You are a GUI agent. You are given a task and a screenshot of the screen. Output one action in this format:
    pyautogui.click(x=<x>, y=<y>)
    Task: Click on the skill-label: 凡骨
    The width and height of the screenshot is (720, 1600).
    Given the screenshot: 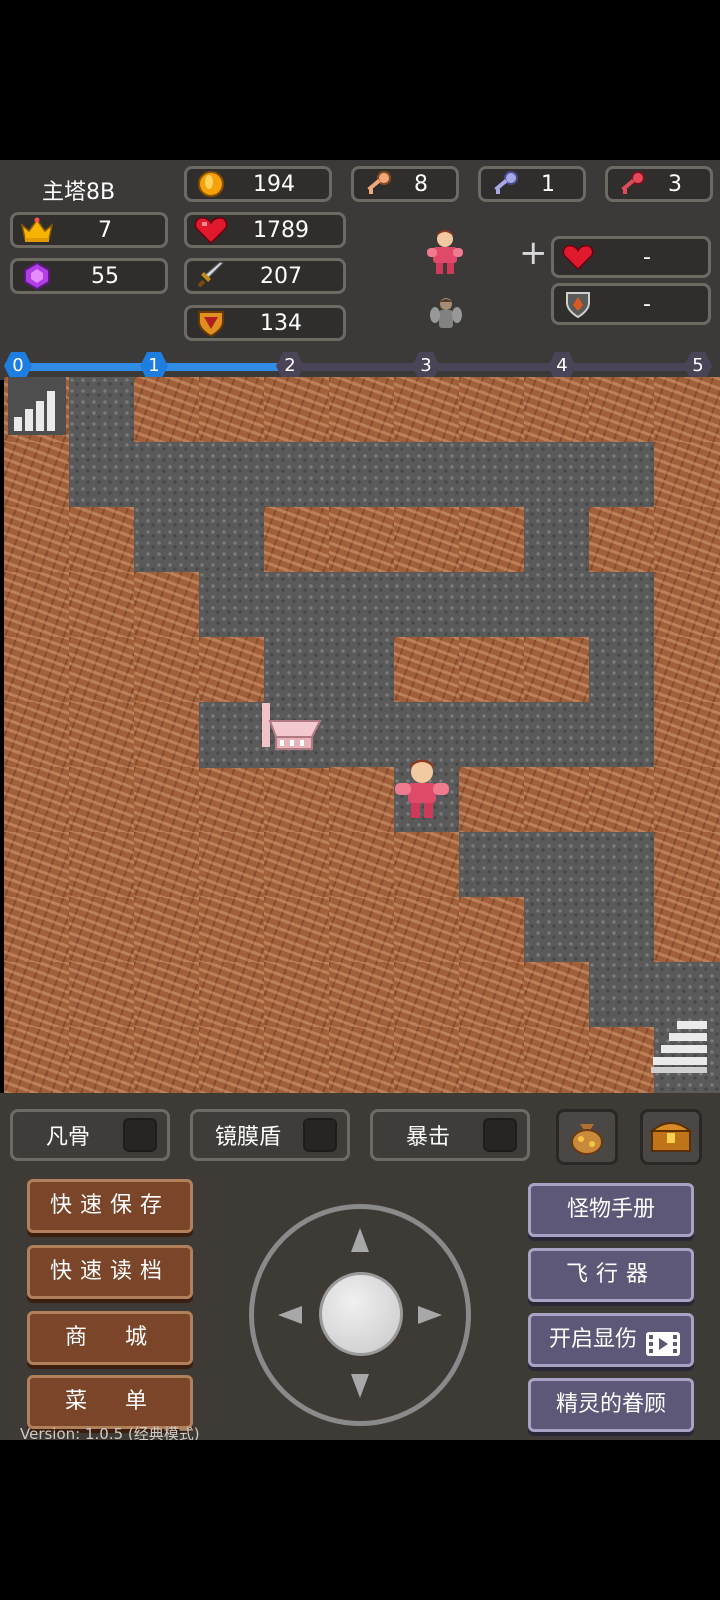 What is the action you would take?
    pyautogui.click(x=67, y=1137)
    